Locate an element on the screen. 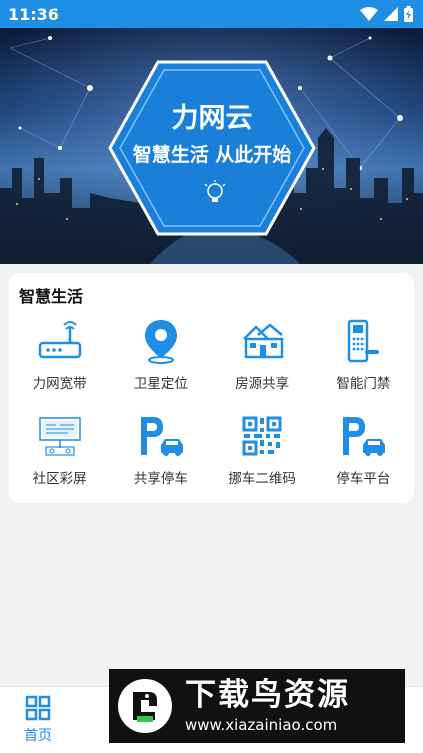  service-item-community-screen: 社区彩屏 is located at coordinates (59, 450).